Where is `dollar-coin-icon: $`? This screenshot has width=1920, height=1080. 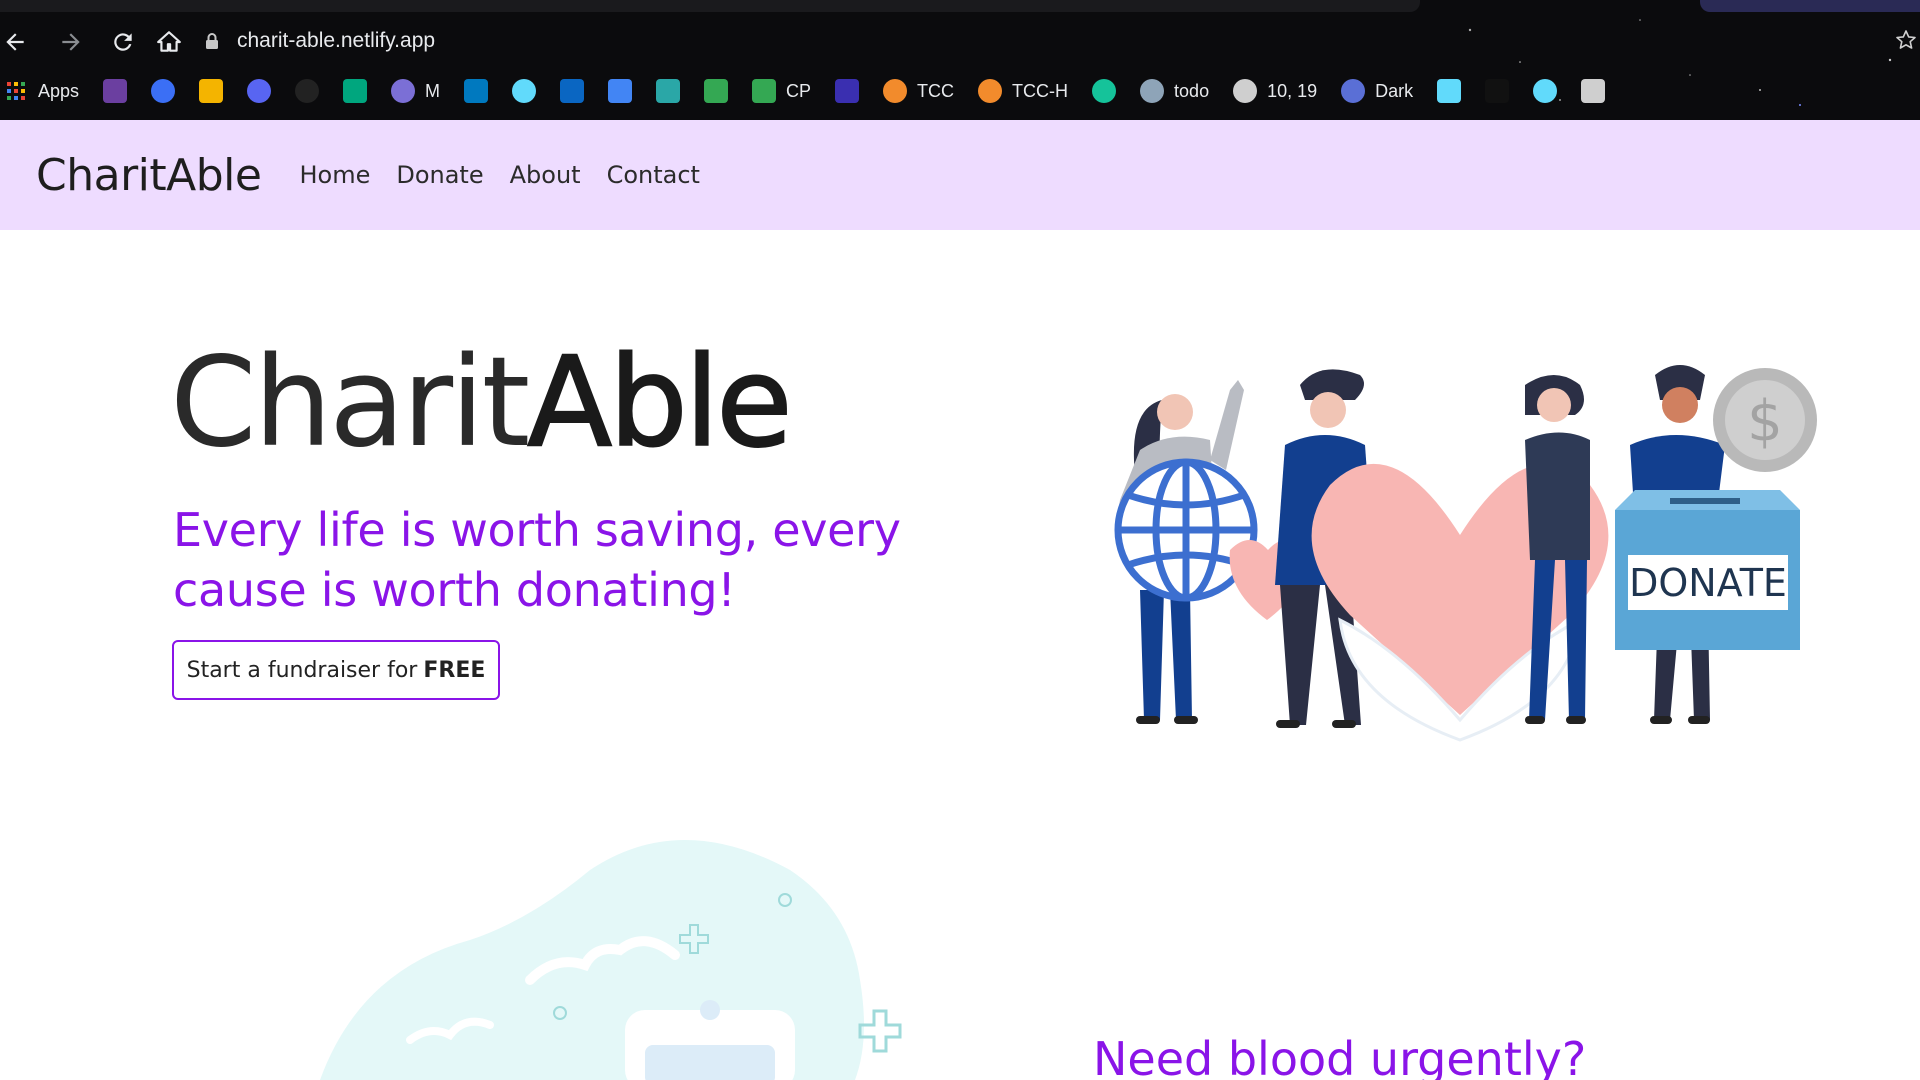
dollar-coin-icon: $ is located at coordinates (1765, 420).